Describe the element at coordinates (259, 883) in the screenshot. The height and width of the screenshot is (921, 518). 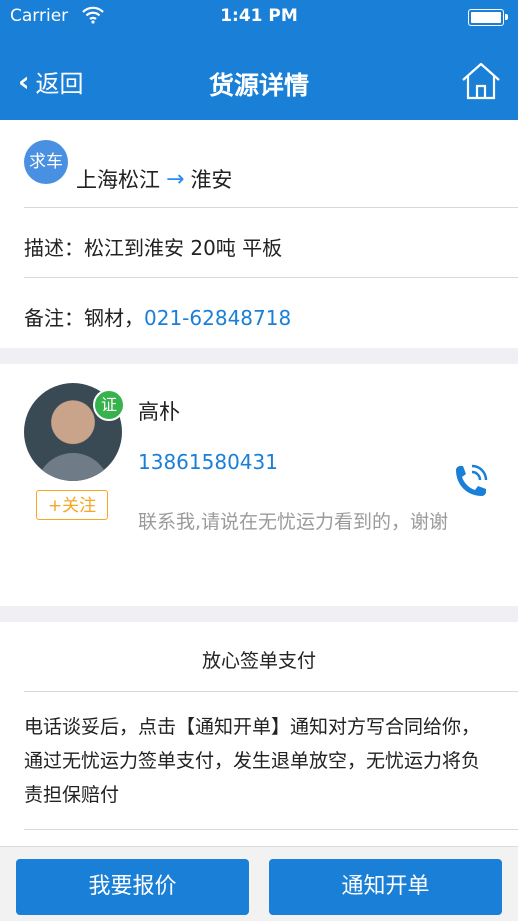
I see `bottom-action-bar: 我要报价 通知开单` at that location.